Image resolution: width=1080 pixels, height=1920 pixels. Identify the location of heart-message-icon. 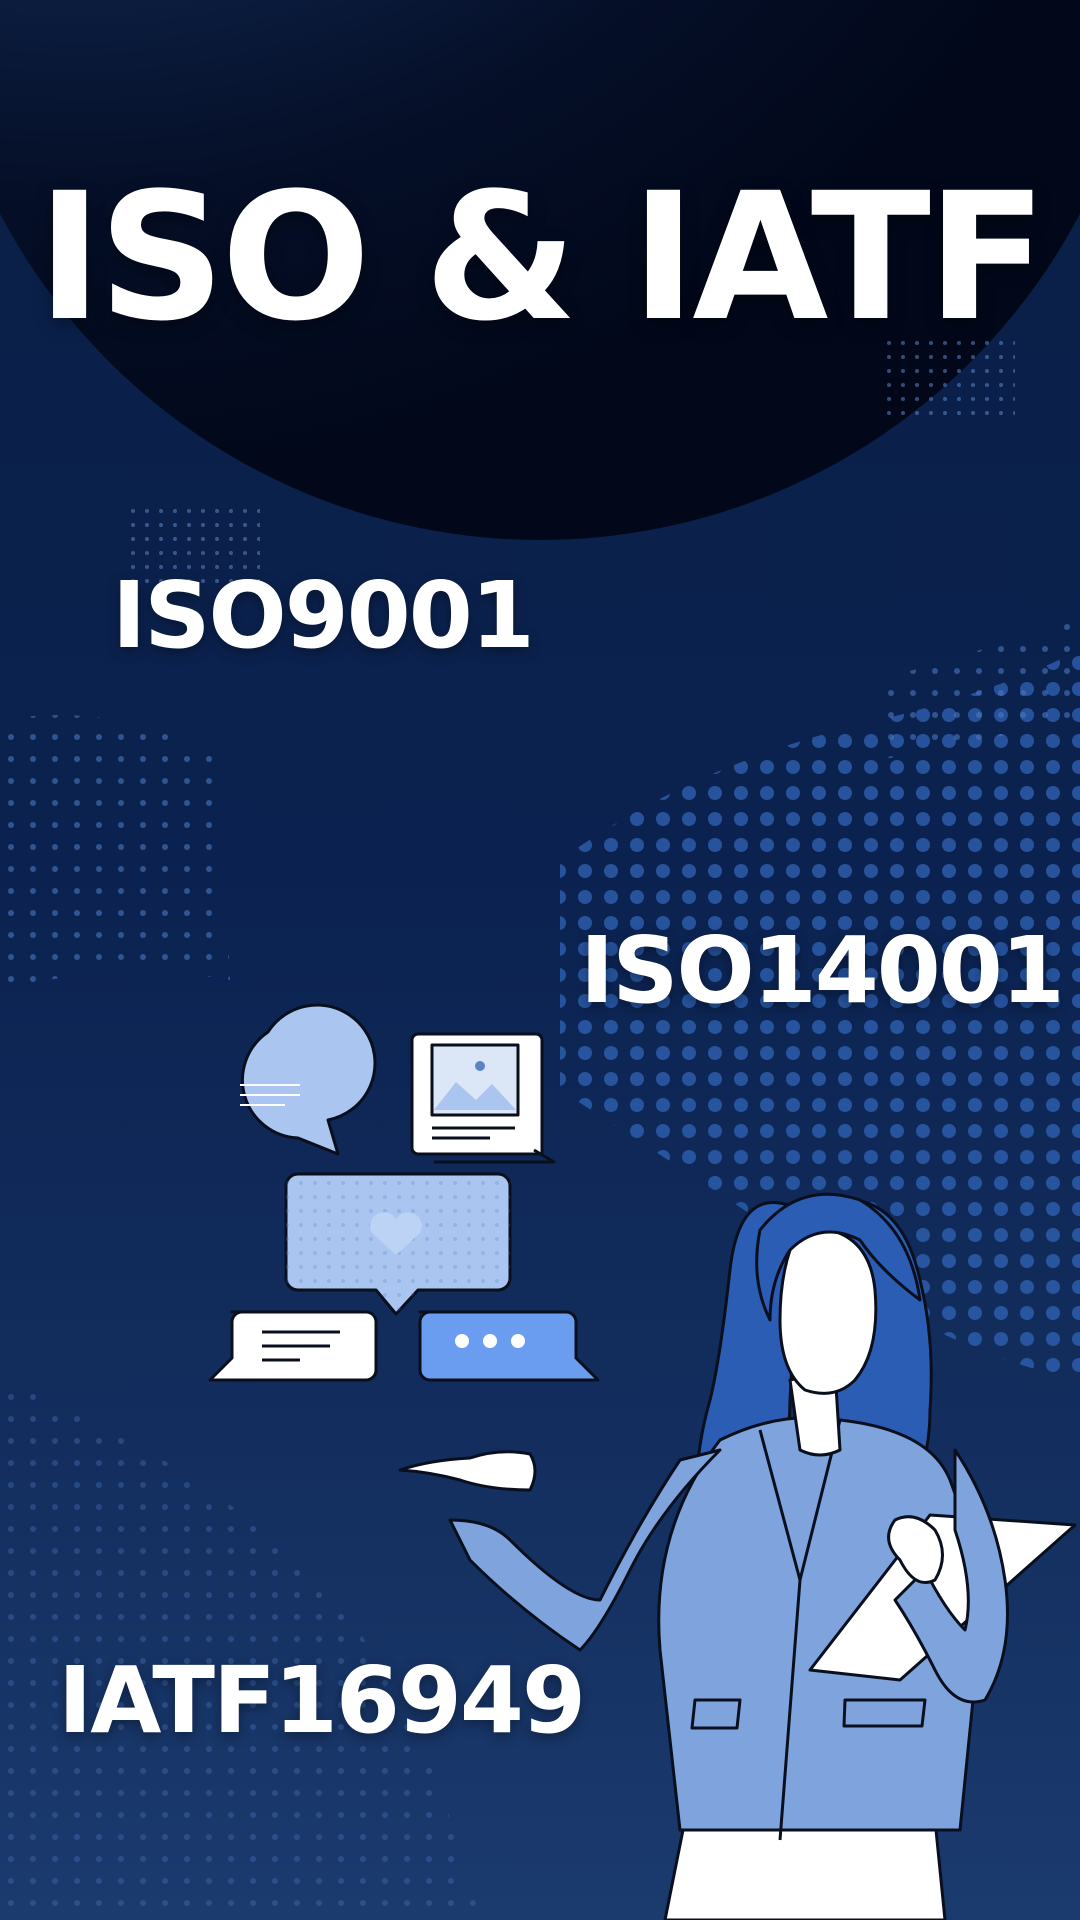
(398, 1244).